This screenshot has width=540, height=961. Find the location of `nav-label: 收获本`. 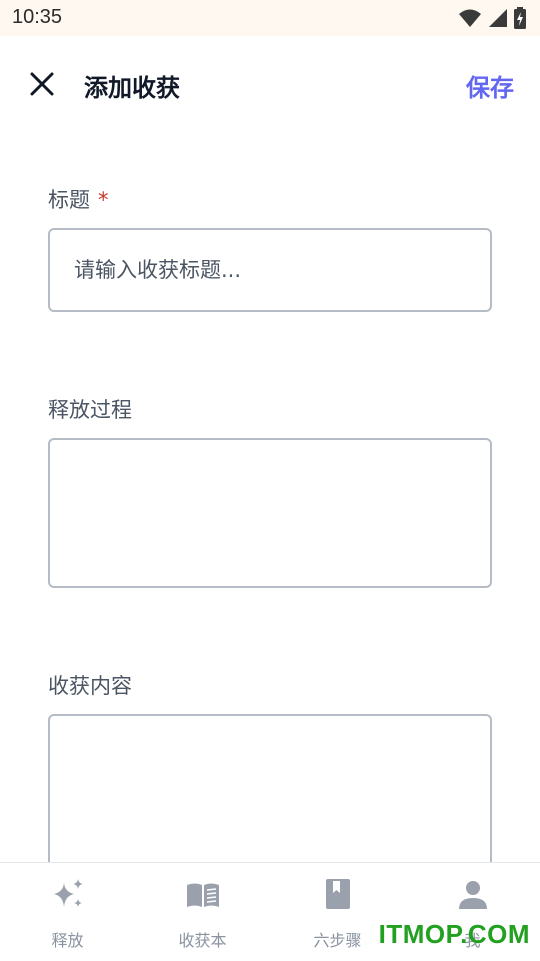

nav-label: 收获本 is located at coordinates (202, 940).